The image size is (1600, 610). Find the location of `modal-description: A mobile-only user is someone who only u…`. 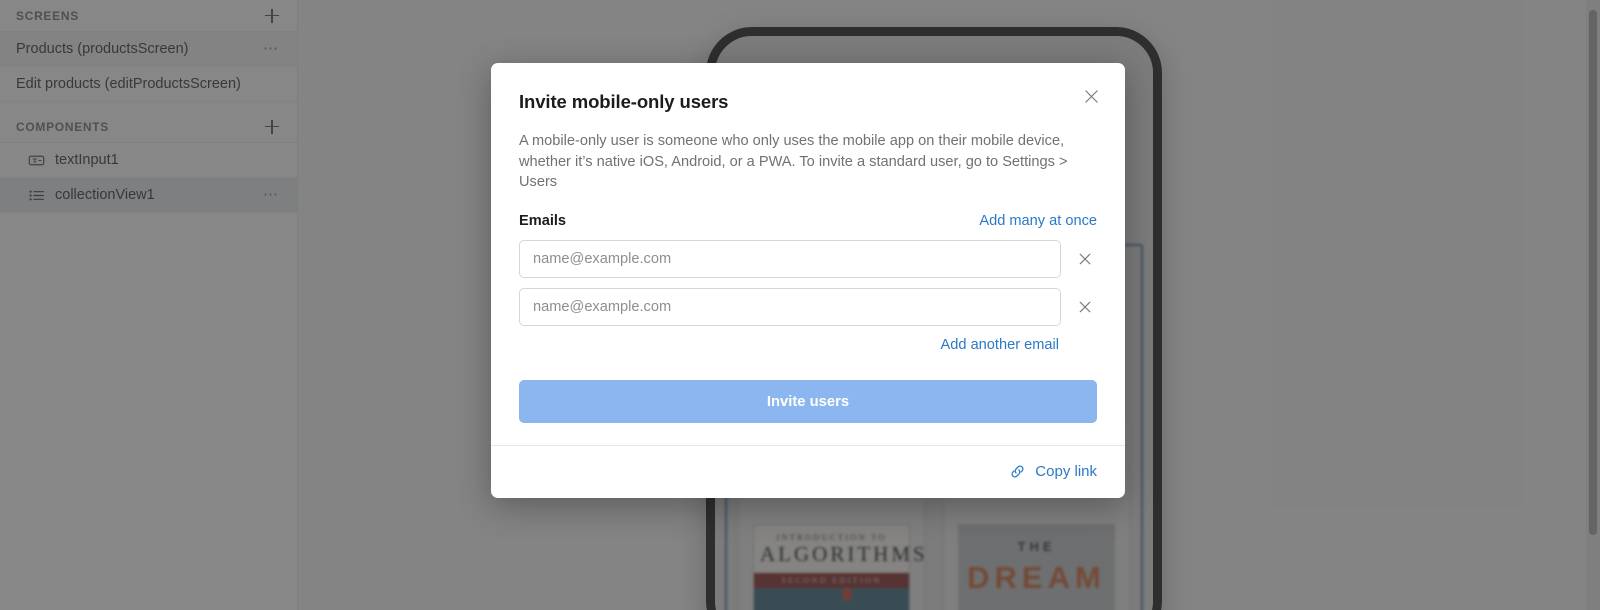

modal-description: A mobile-only user is someone who only u… is located at coordinates (793, 162).